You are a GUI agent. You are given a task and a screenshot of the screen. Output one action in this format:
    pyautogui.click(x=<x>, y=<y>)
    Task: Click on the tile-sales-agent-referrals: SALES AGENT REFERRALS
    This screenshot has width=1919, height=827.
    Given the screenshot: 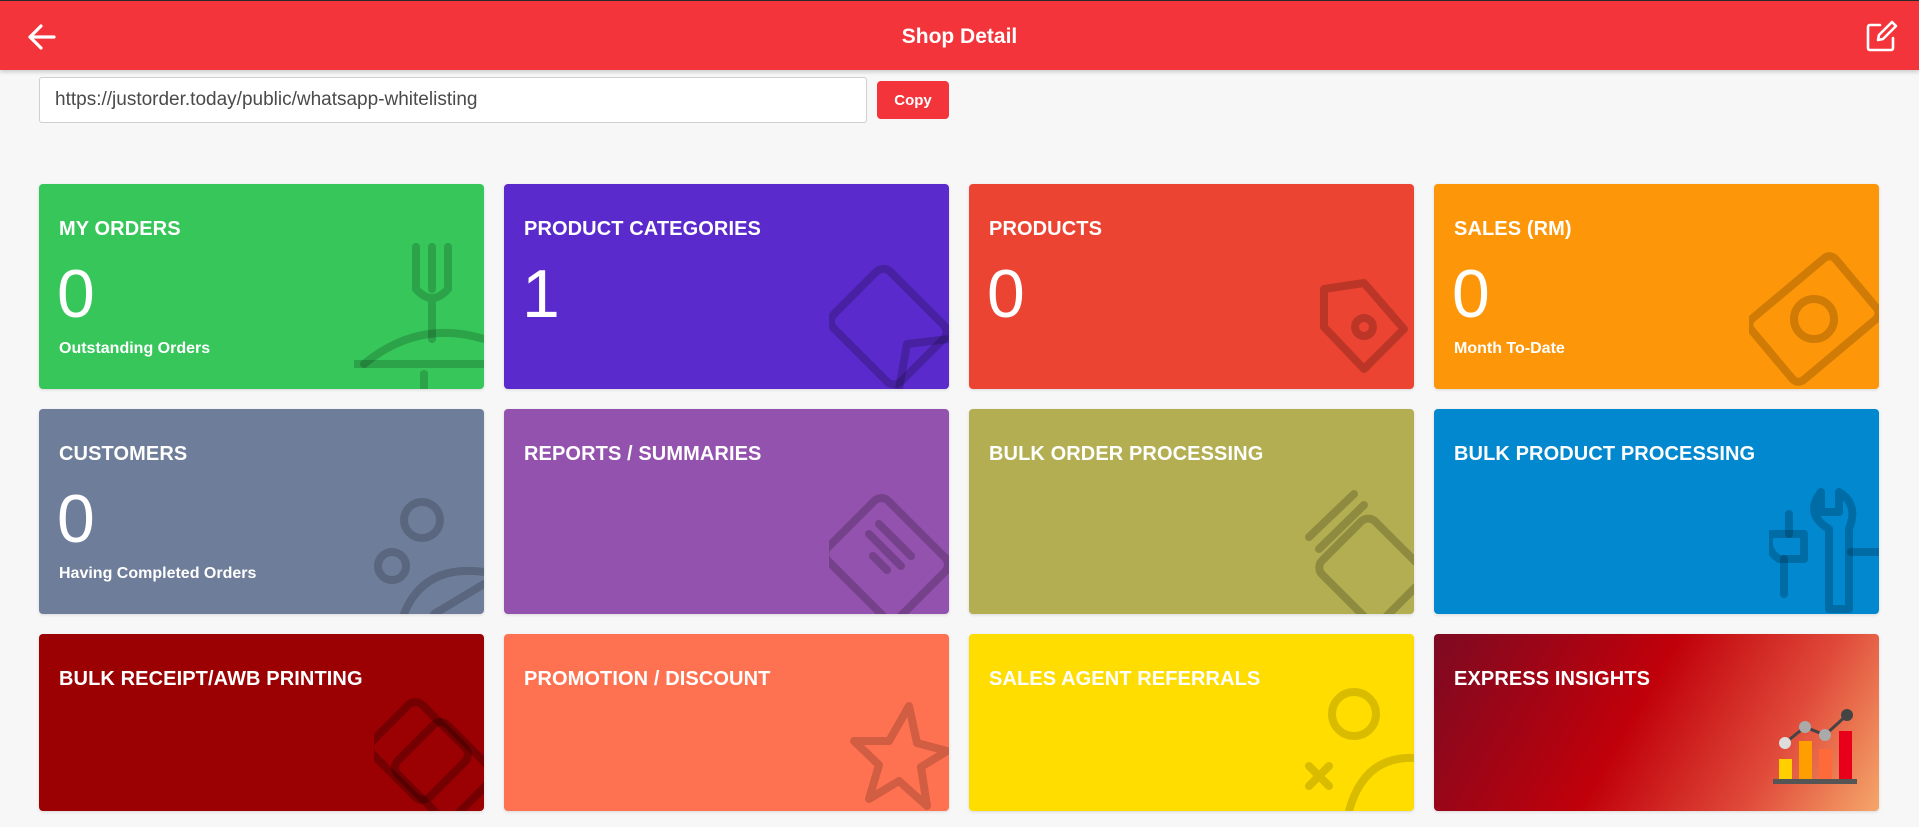 What is the action you would take?
    pyautogui.click(x=1191, y=722)
    